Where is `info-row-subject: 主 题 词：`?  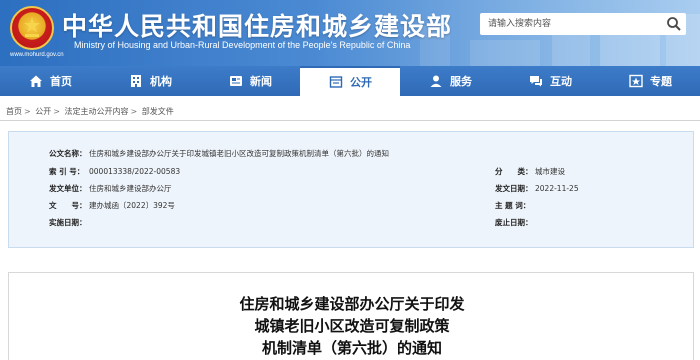
info-row-subject: 主 题 词： is located at coordinates (515, 205).